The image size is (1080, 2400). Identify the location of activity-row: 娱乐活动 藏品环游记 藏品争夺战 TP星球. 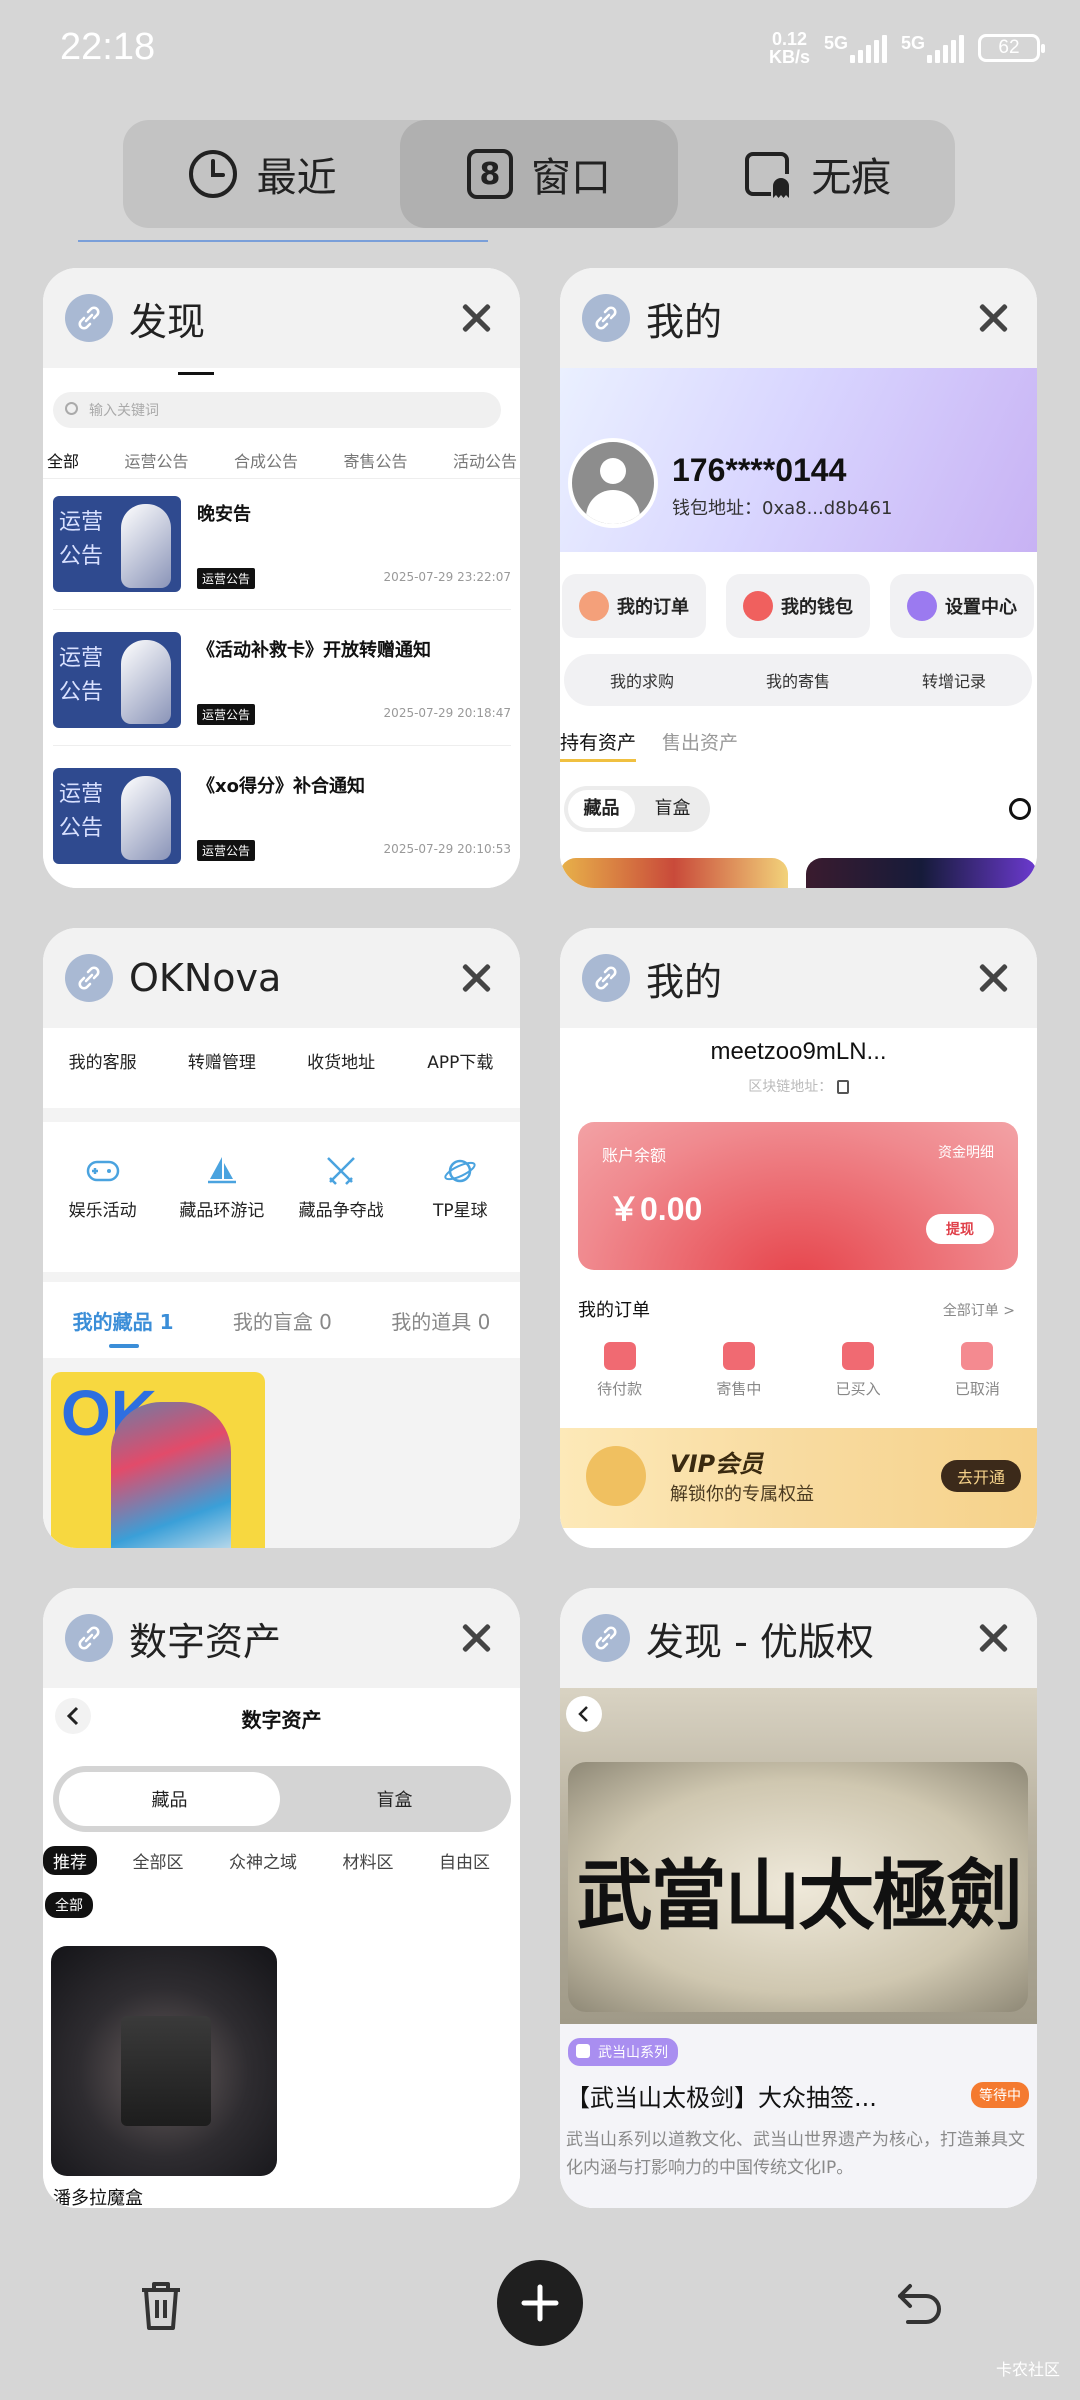
(281, 1187).